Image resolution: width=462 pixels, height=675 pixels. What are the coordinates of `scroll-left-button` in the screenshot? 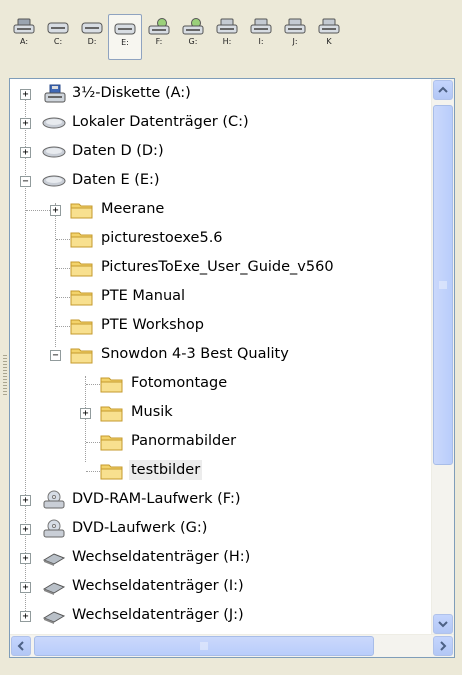 It's located at (21, 646).